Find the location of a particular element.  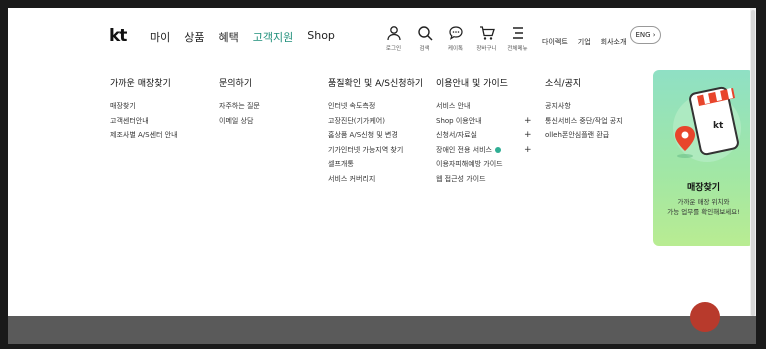

top-links: 다이렉트 기업 회사소개 is located at coordinates (589, 42).